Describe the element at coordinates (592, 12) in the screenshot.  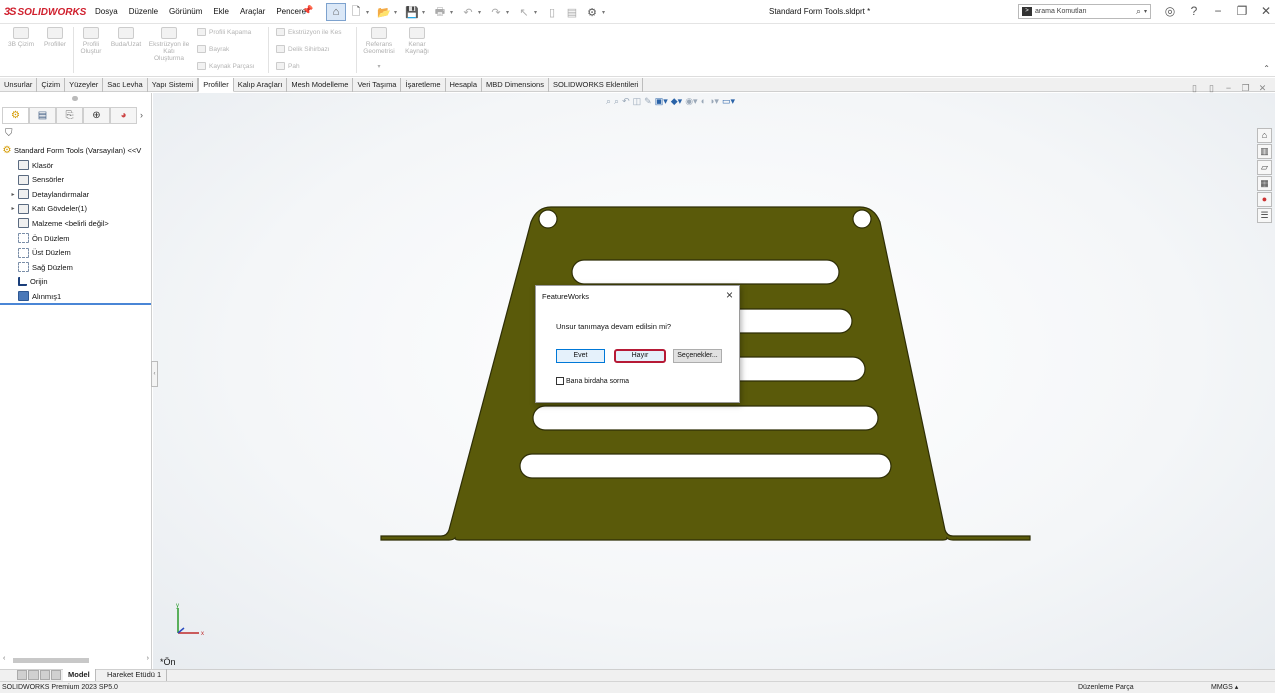
I see `options-gear-icon: ⚙` at that location.